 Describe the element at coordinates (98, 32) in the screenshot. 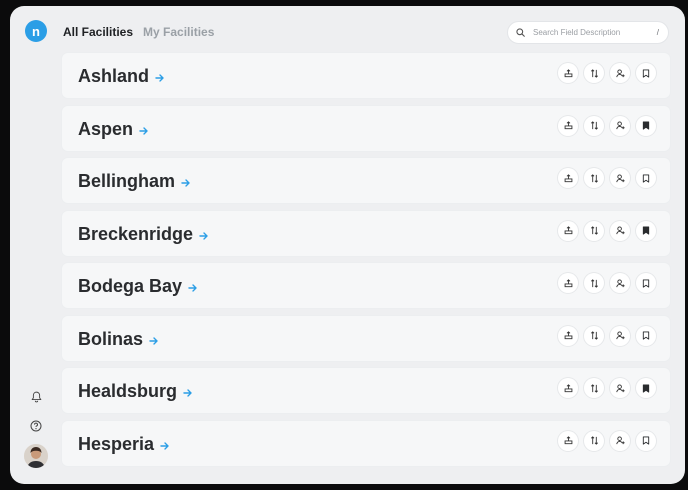

I see `tab-all-facilities: All Facilities` at that location.